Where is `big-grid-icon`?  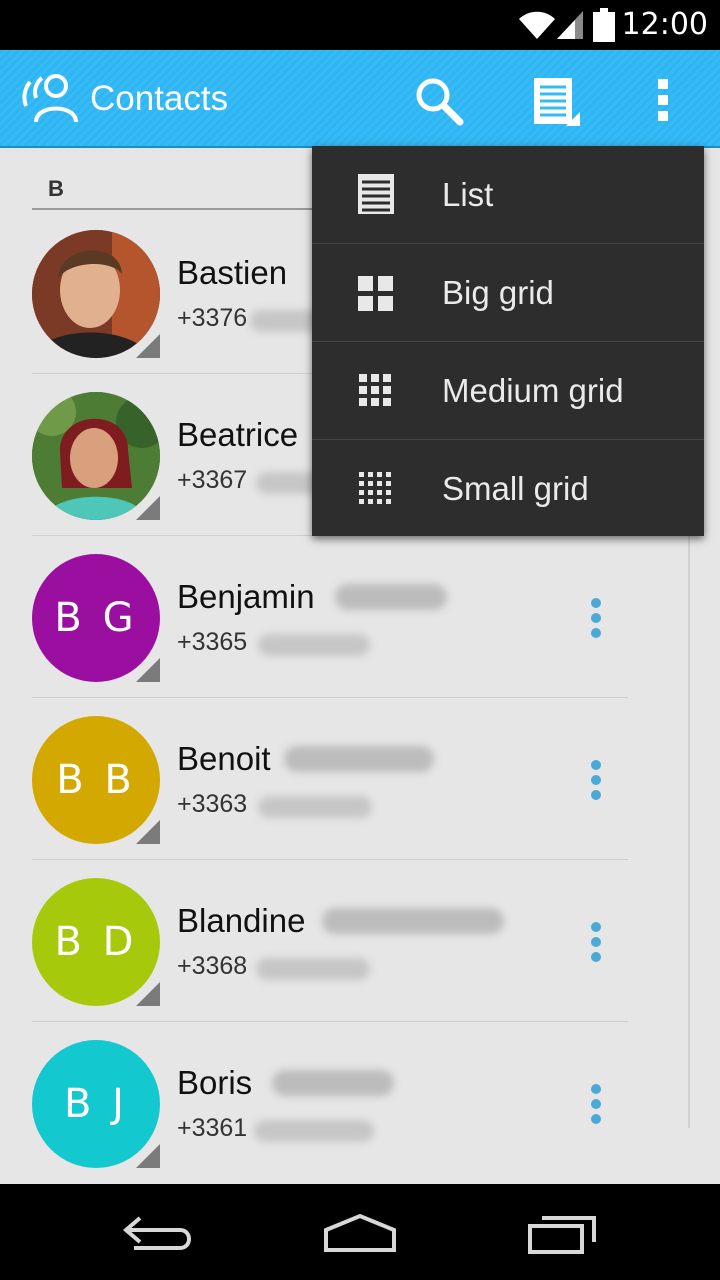
big-grid-icon is located at coordinates (375, 293).